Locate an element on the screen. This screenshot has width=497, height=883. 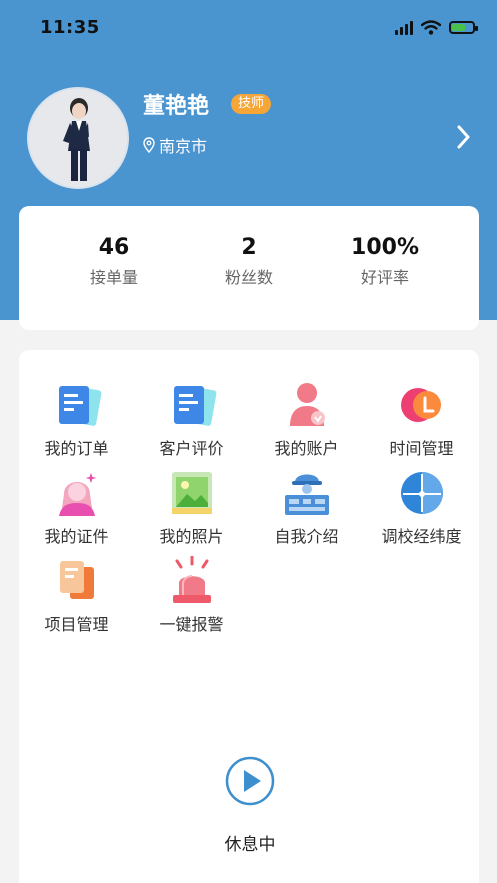
battery-icon is located at coordinates (463, 27).